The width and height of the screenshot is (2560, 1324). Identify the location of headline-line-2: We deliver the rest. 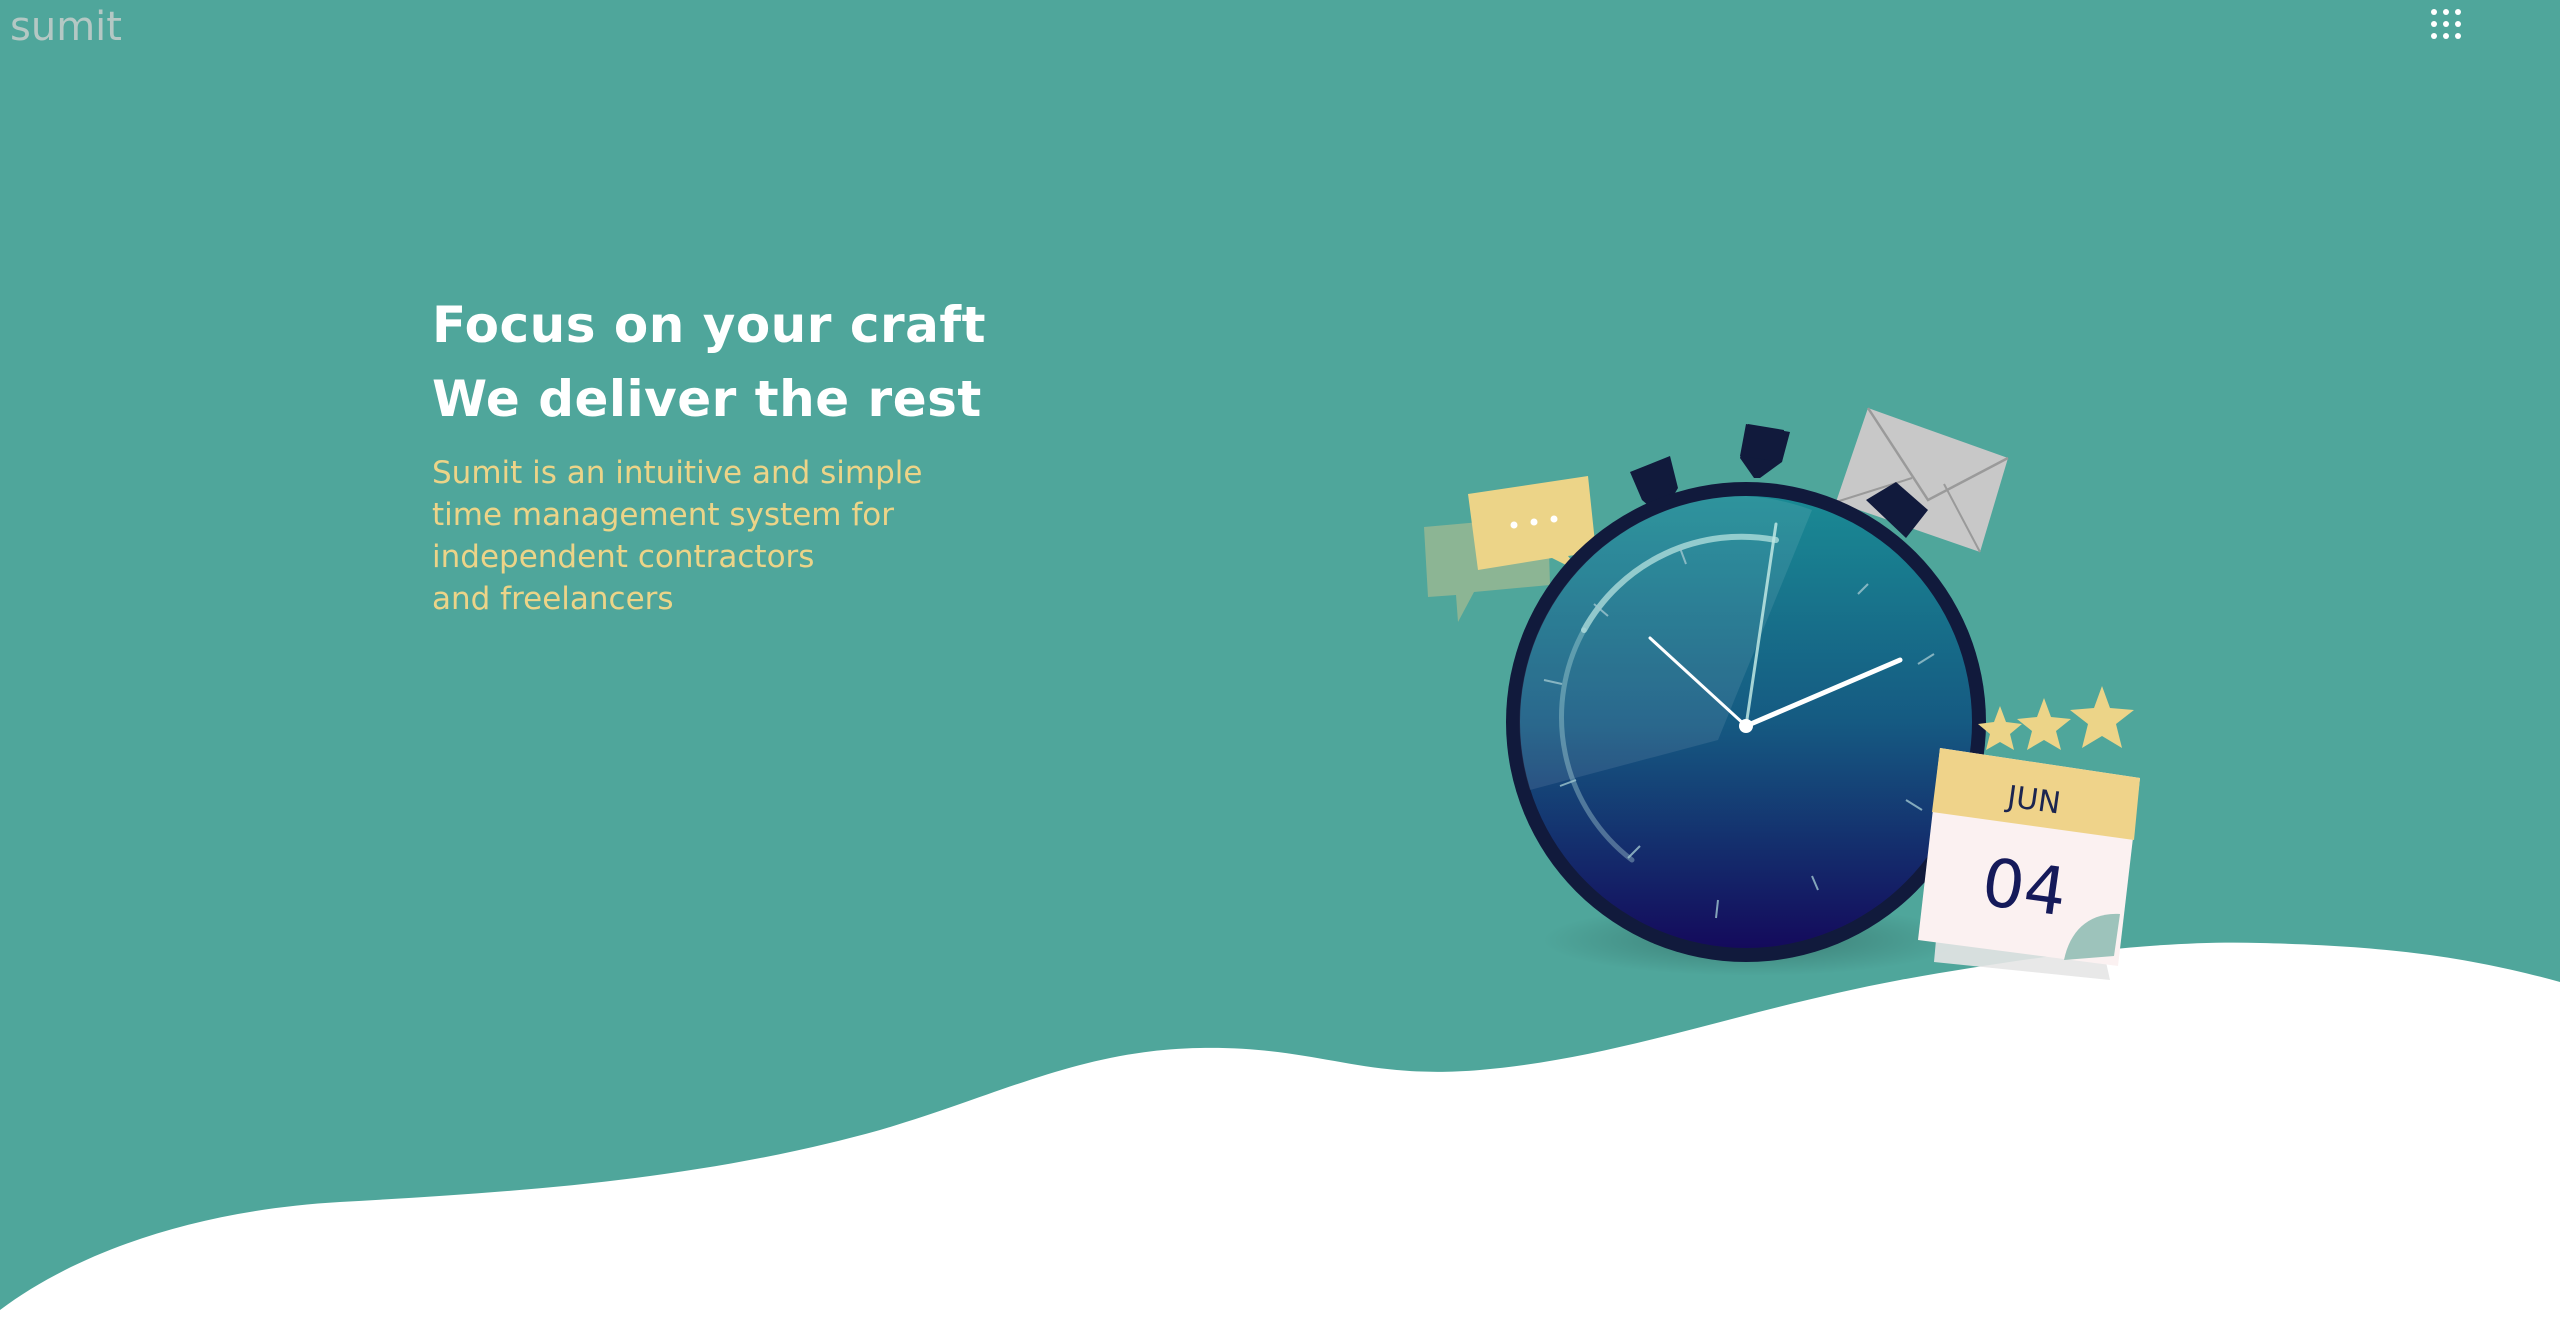
(707, 399).